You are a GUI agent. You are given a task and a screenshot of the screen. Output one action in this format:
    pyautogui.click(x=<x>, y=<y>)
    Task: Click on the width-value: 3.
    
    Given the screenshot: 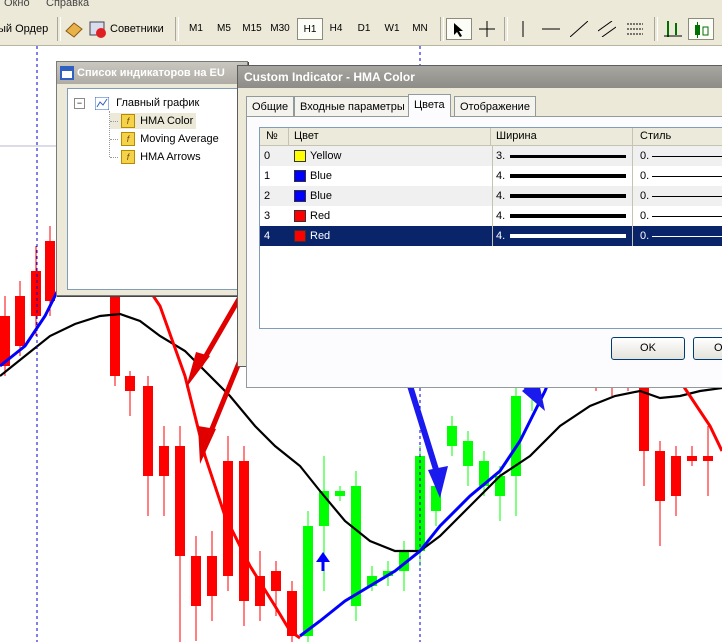 What is the action you would take?
    pyautogui.click(x=500, y=156)
    